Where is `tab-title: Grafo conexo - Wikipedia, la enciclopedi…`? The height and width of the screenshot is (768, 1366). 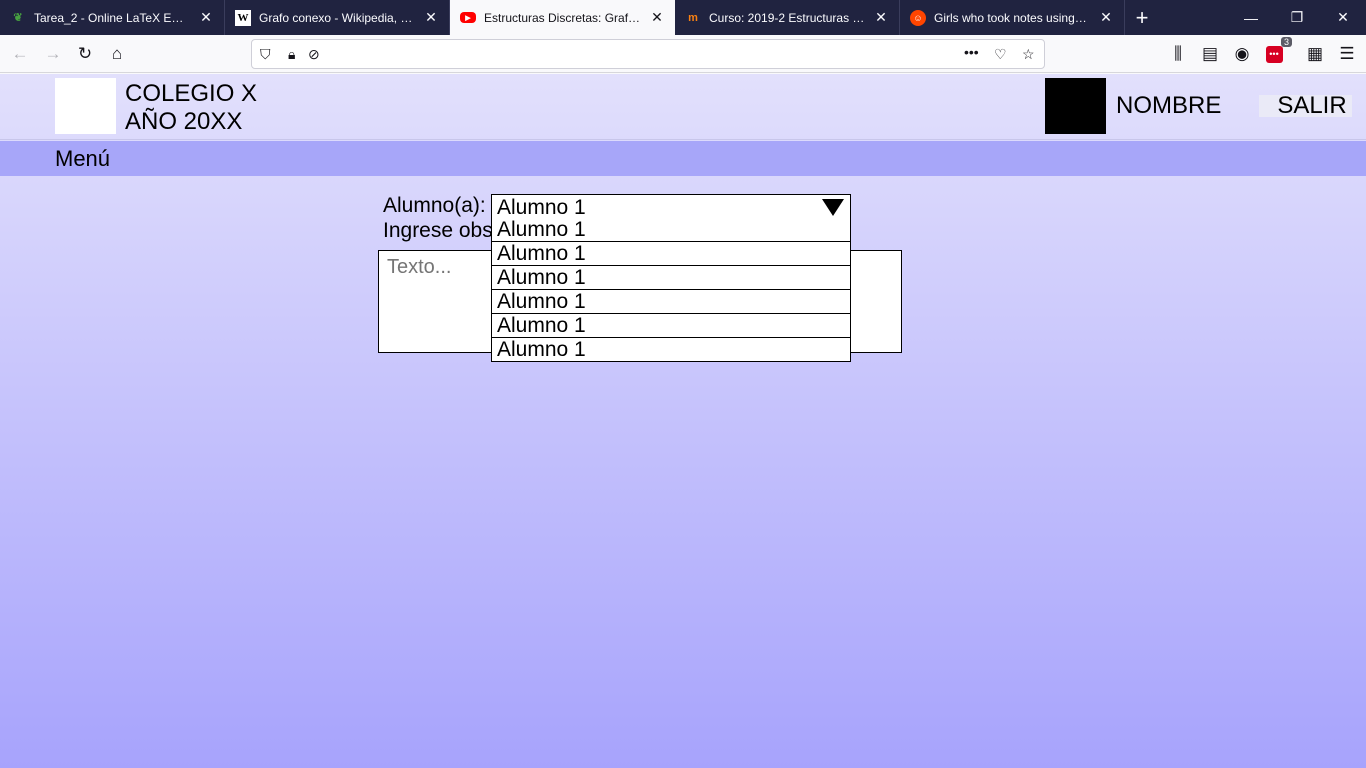
tab-title: Grafo conexo - Wikipedia, la enciclopedi… is located at coordinates (337, 17).